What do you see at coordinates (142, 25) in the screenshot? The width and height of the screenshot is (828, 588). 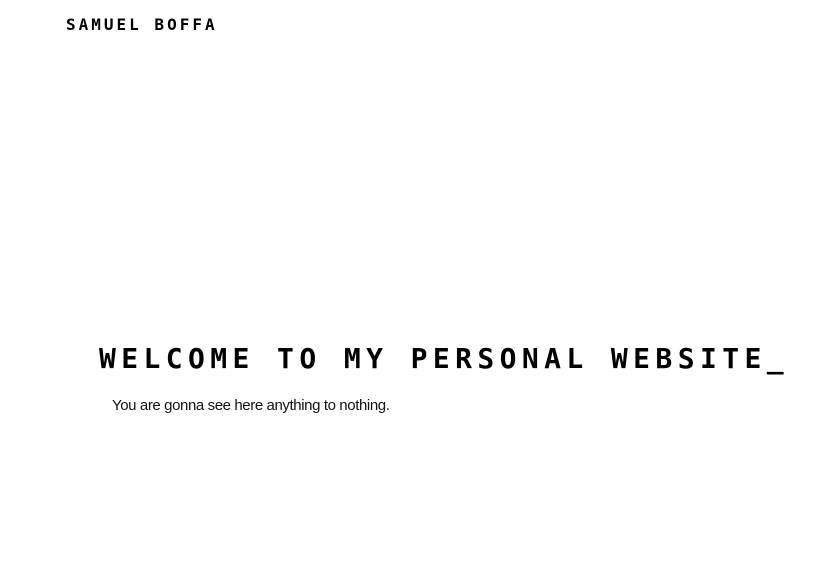 I see `site-name-link: SAMUEL BOFFA` at bounding box center [142, 25].